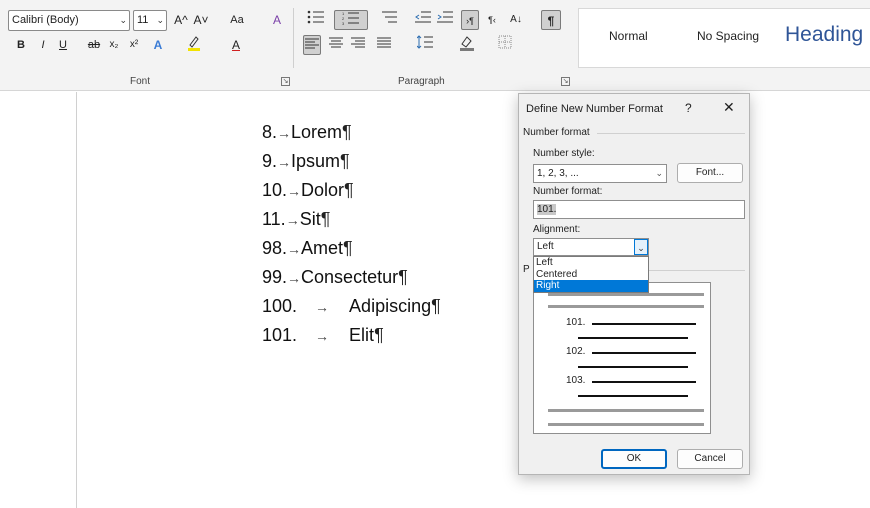 Image resolution: width=870 pixels, height=508 pixels. Describe the element at coordinates (591, 263) in the screenshot. I see `alignment-option-left: Left` at that location.